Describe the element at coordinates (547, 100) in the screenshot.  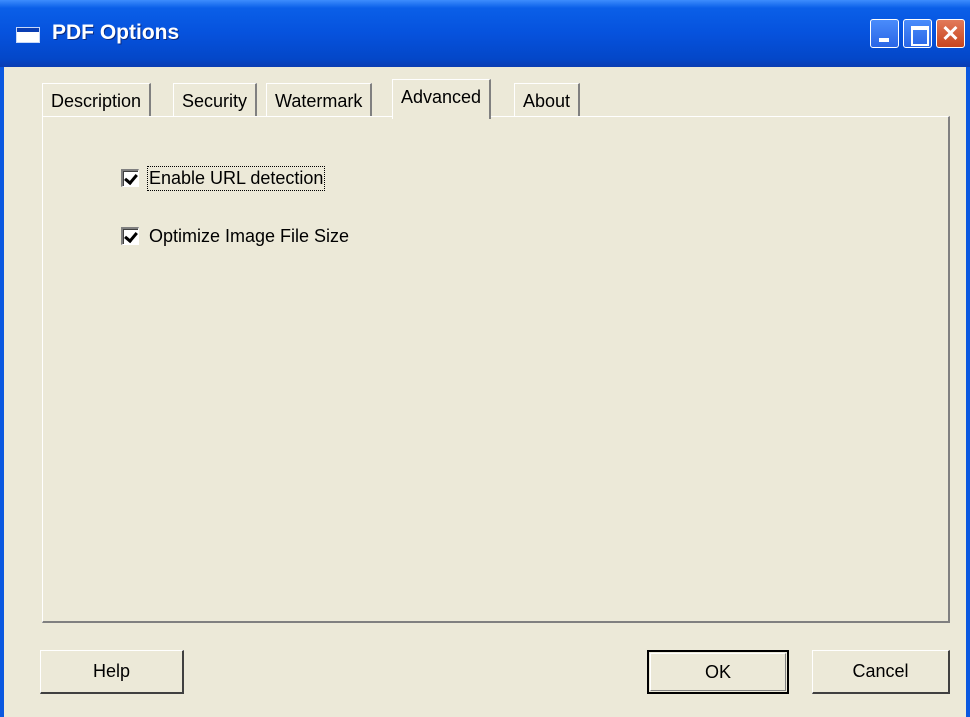
I see `tab-about: About` at that location.